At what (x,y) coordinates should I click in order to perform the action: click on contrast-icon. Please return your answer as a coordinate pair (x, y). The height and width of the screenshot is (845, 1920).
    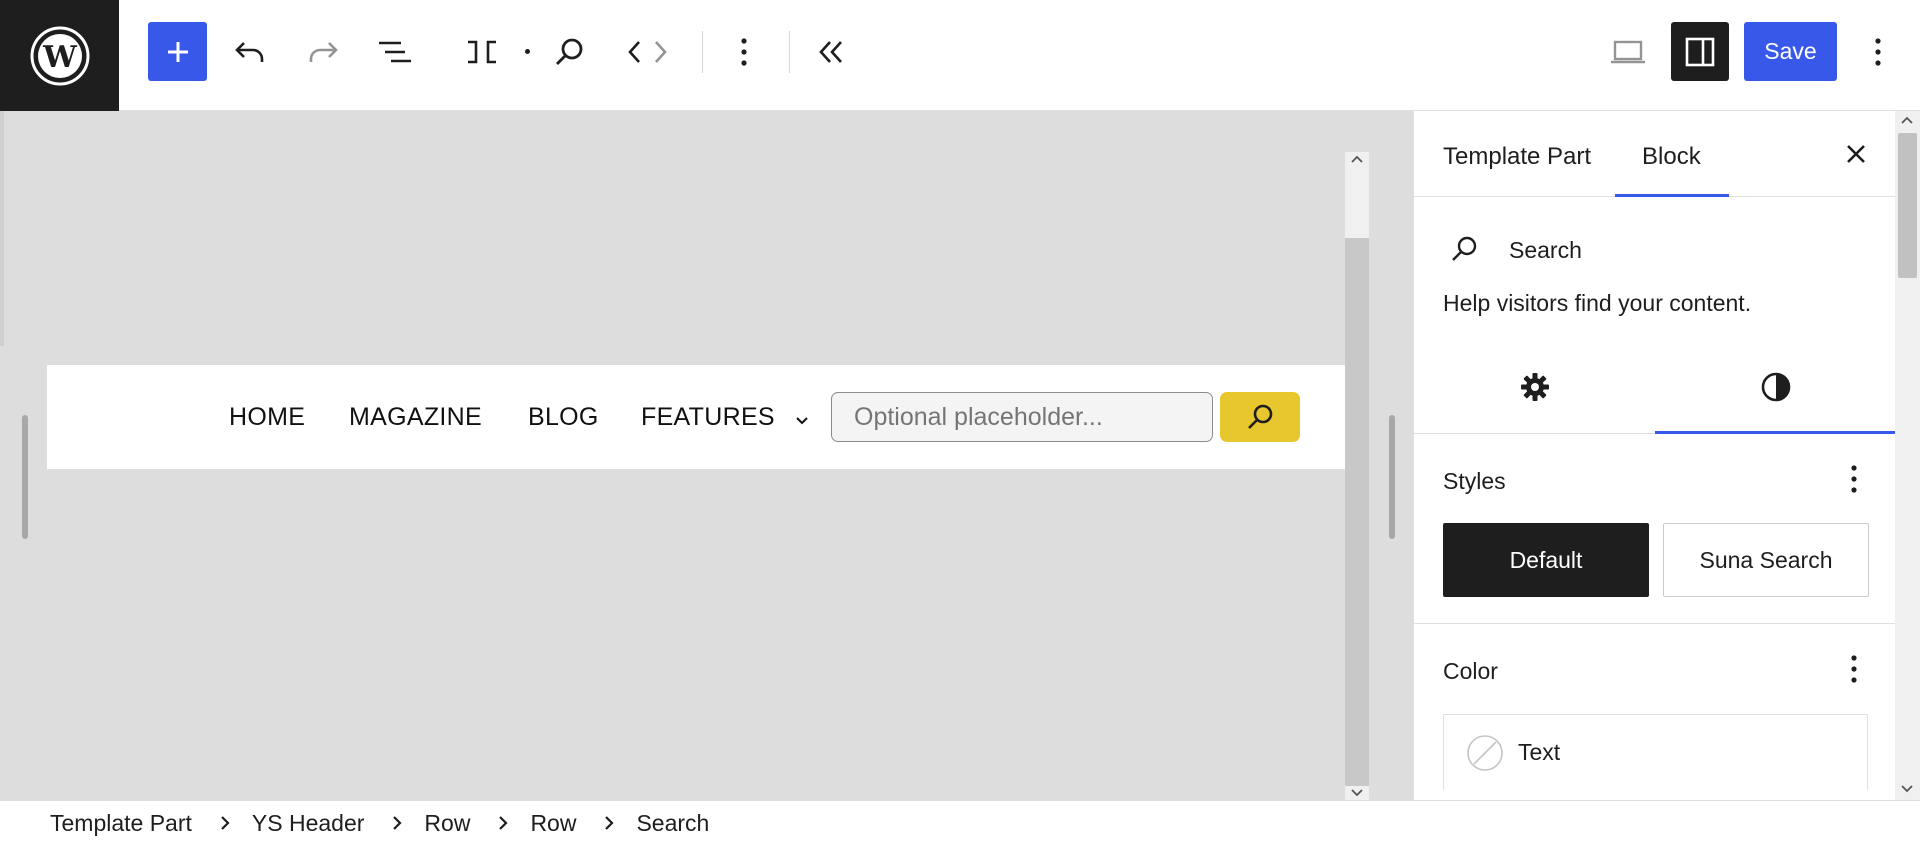
    Looking at the image, I should click on (1775, 386).